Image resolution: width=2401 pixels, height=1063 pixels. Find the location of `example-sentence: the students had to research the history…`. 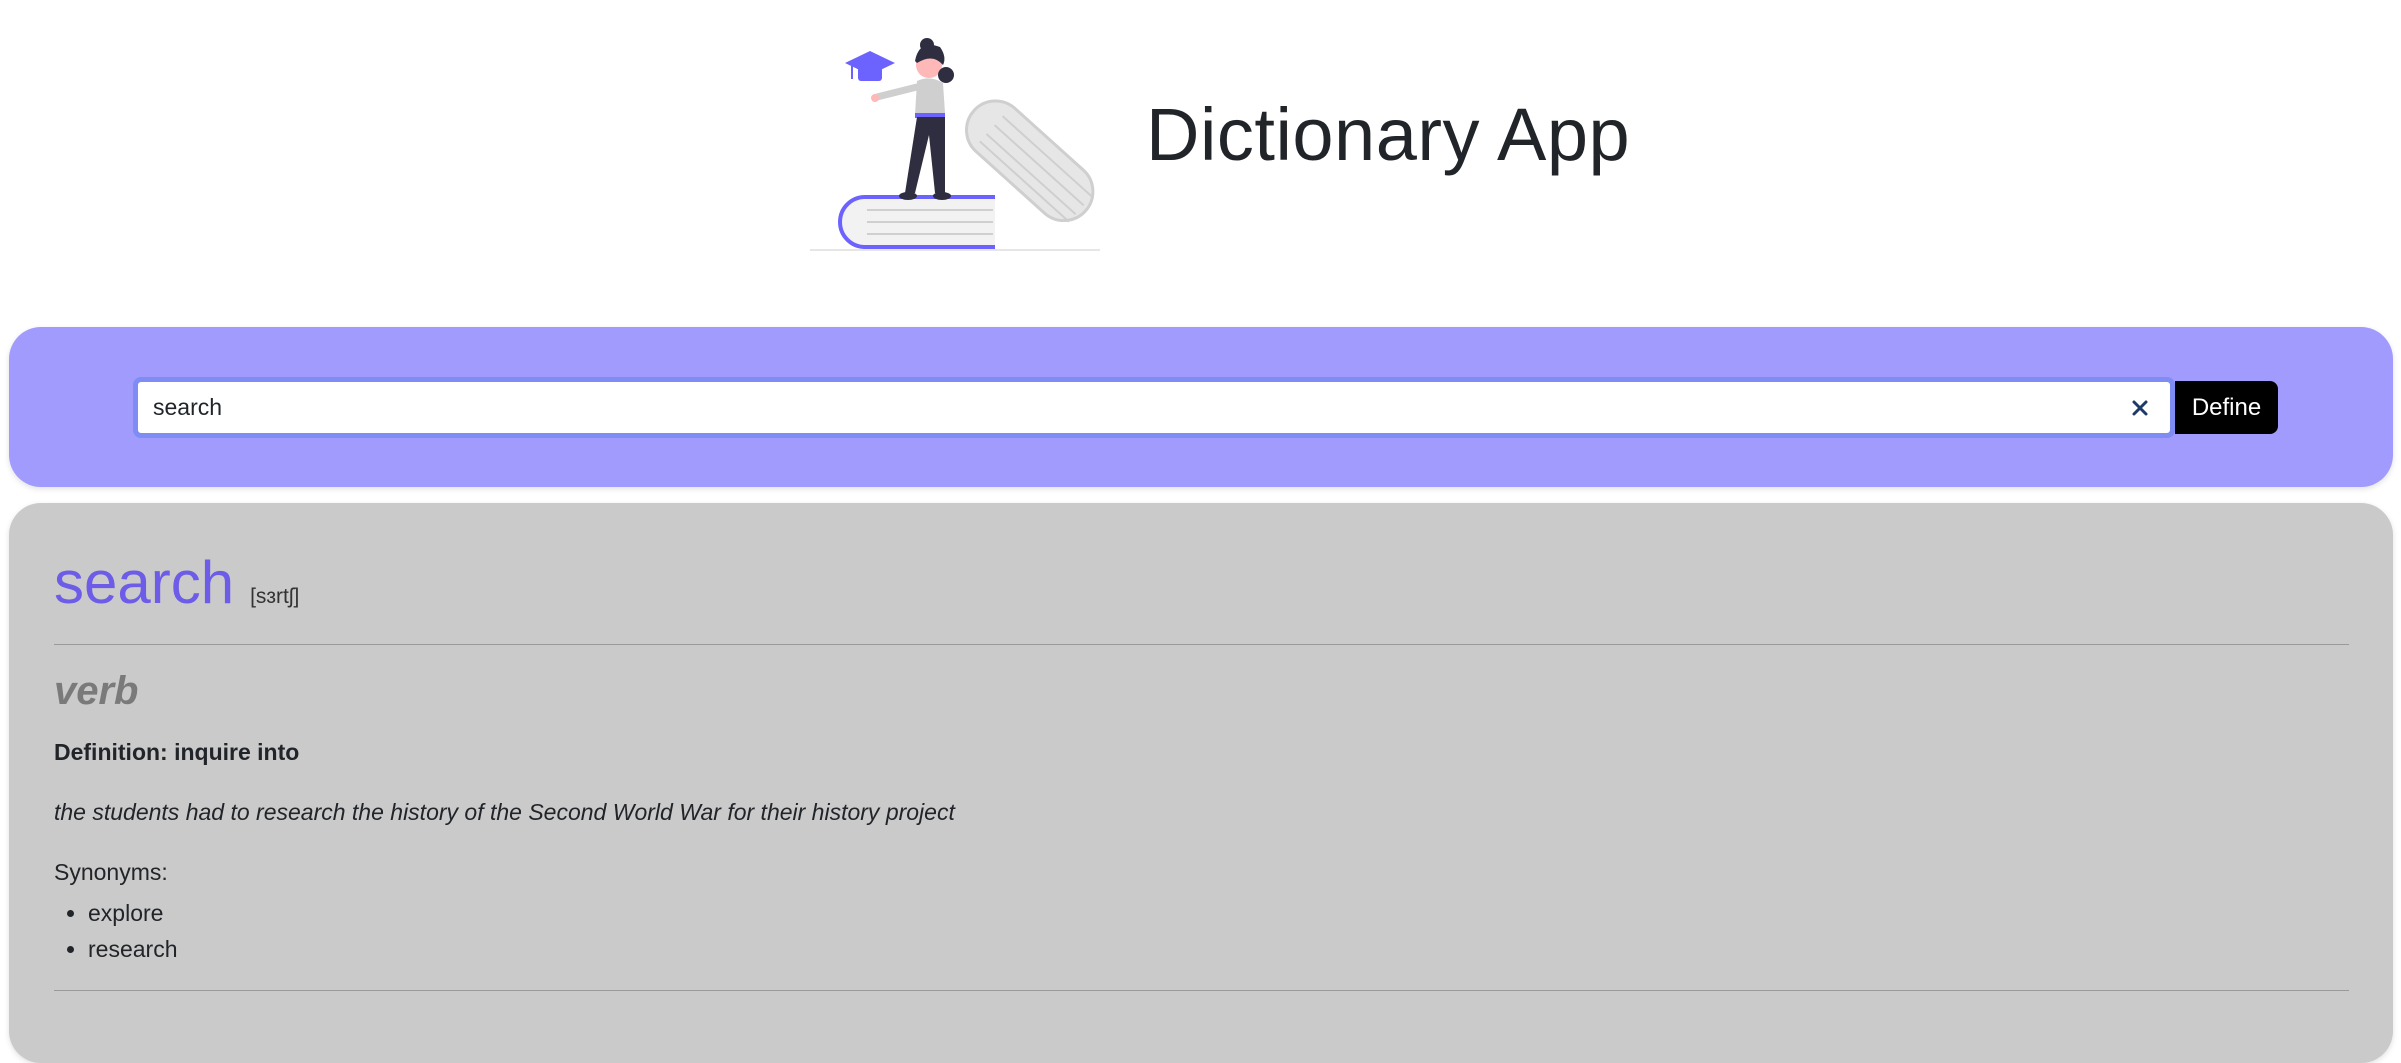

example-sentence: the students had to research the history… is located at coordinates (504, 812).